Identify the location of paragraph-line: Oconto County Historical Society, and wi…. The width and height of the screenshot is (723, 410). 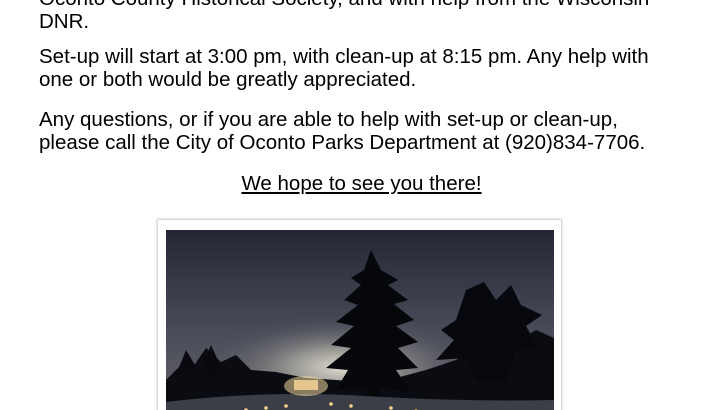
(369, 5).